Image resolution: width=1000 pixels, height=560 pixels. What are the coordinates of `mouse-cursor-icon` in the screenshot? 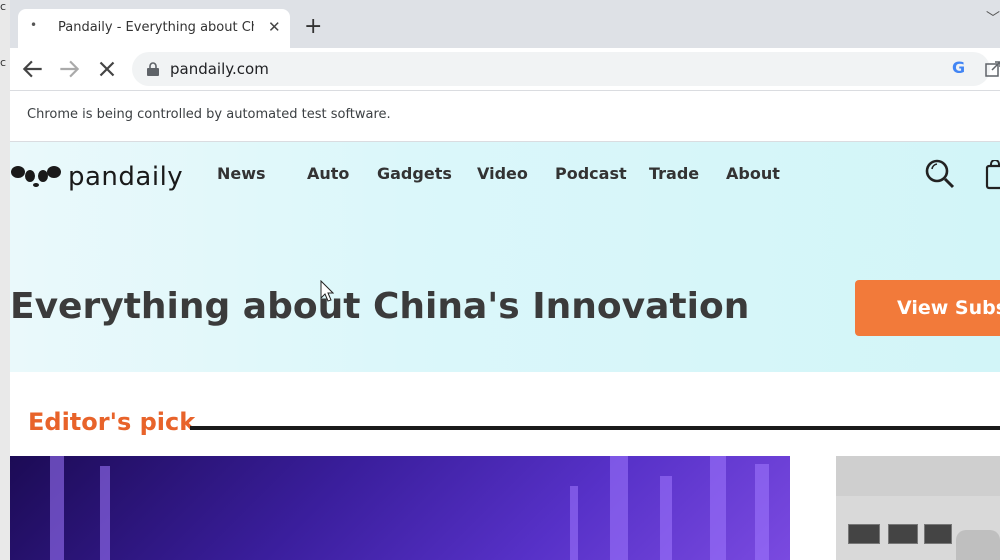 It's located at (327, 291).